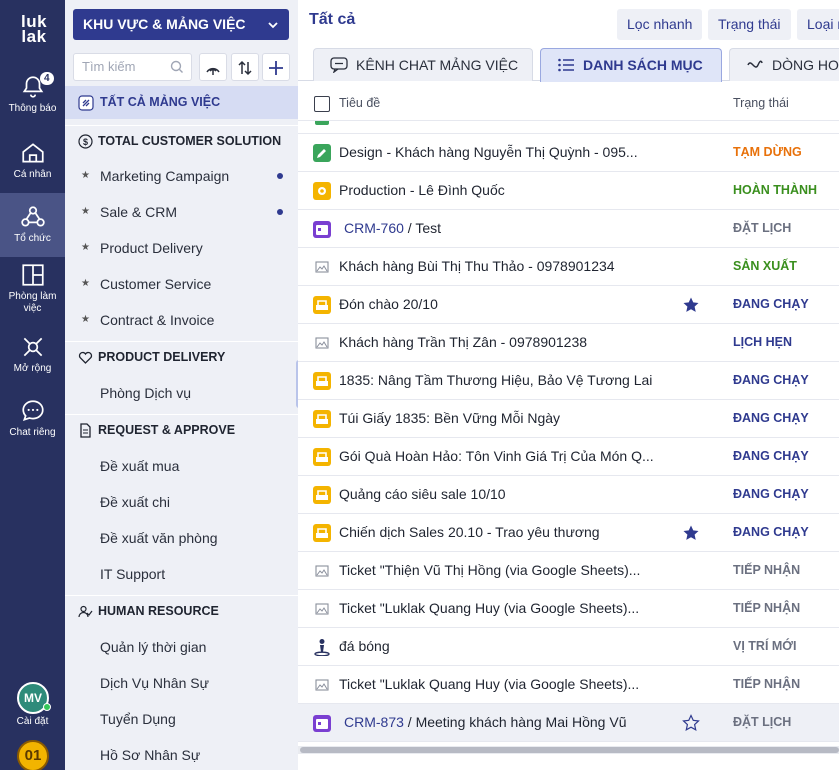 The image size is (839, 770). Describe the element at coordinates (181, 356) in the screenshot. I see `group-product-delivery: PRODUCT DELIVERY` at that location.